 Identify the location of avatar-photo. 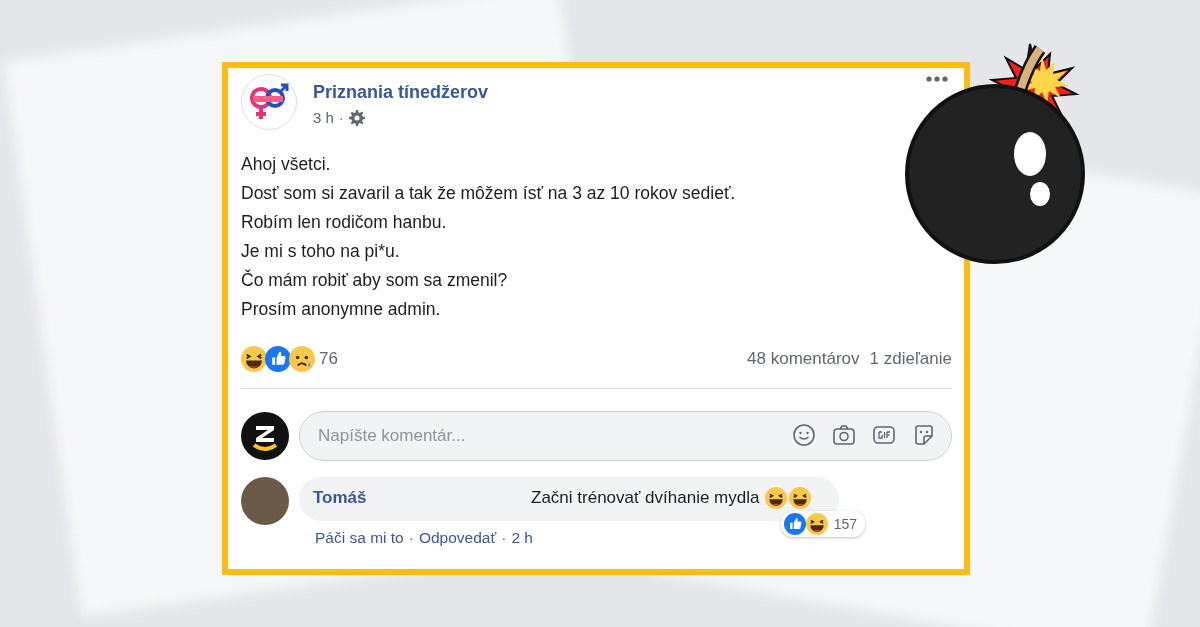
(265, 501).